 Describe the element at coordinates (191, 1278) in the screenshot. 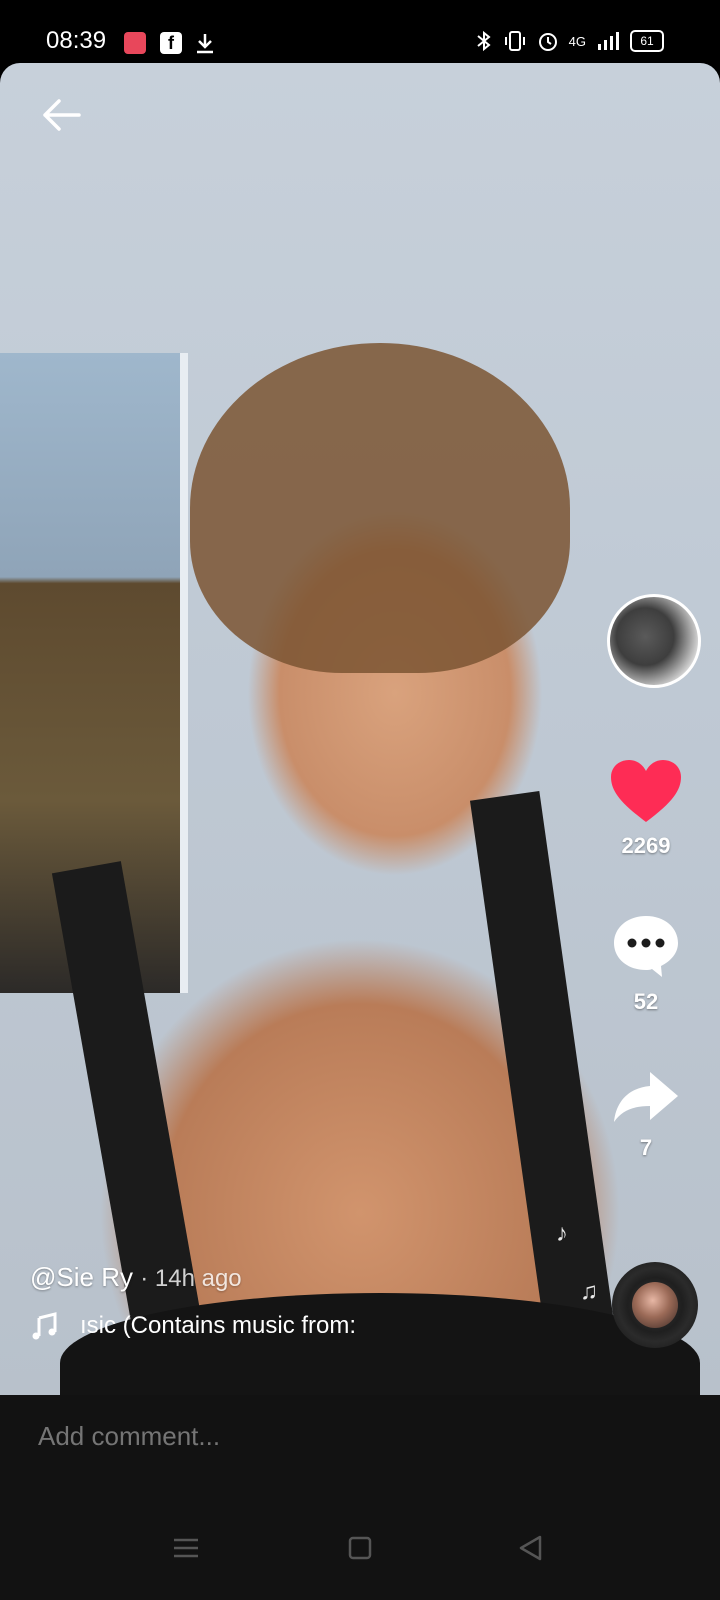

I see `post-time: · 14h ago` at that location.